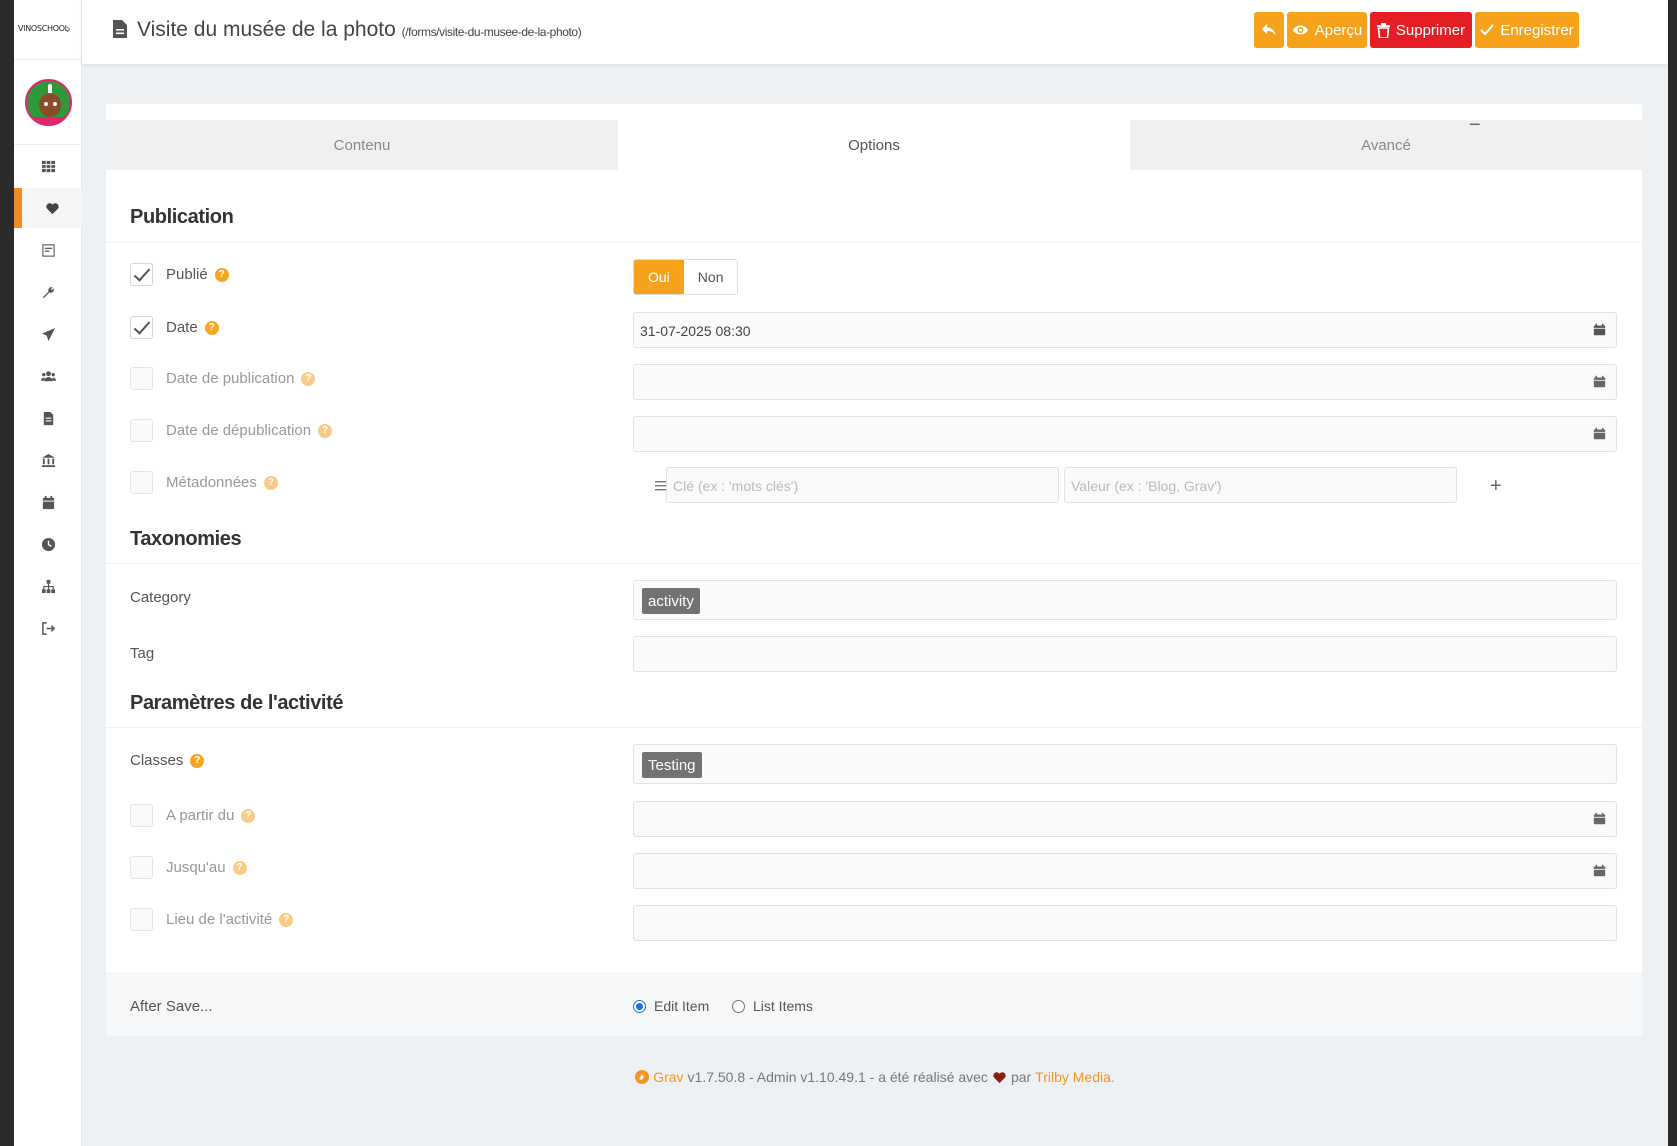  Describe the element at coordinates (249, 430) in the screenshot. I see `unpublish-date-label: Date de dépublication?` at that location.